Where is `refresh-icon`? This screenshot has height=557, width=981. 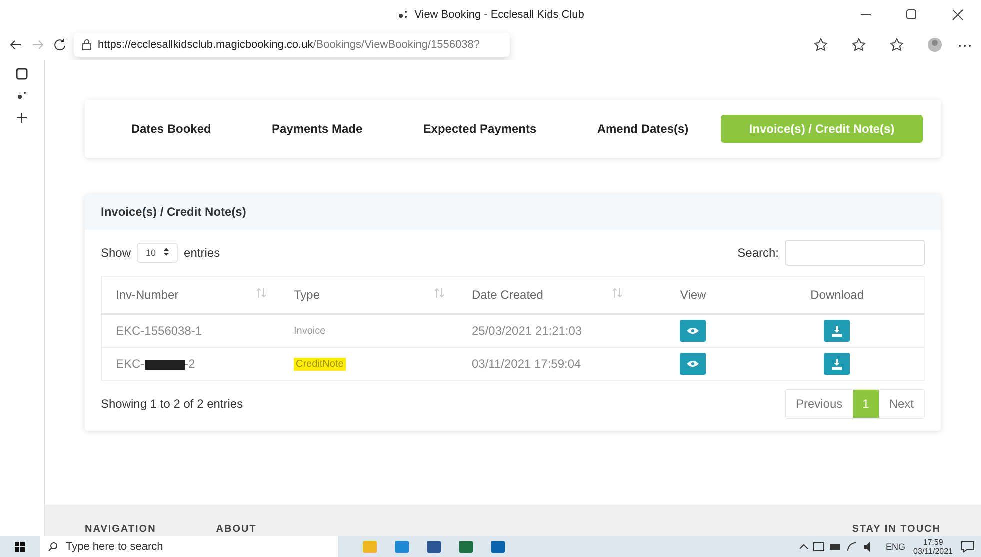 refresh-icon is located at coordinates (60, 45).